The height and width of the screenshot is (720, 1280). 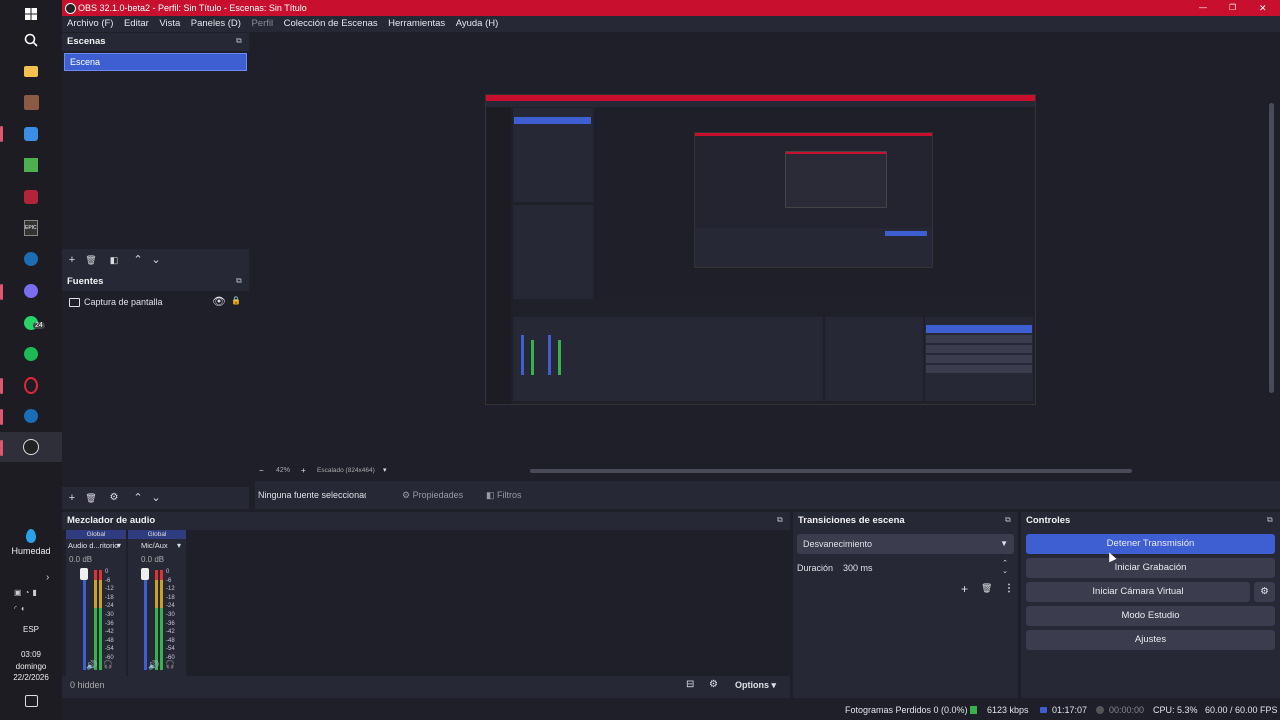 What do you see at coordinates (138, 498) in the screenshot?
I see `source-up-button: ⌃` at bounding box center [138, 498].